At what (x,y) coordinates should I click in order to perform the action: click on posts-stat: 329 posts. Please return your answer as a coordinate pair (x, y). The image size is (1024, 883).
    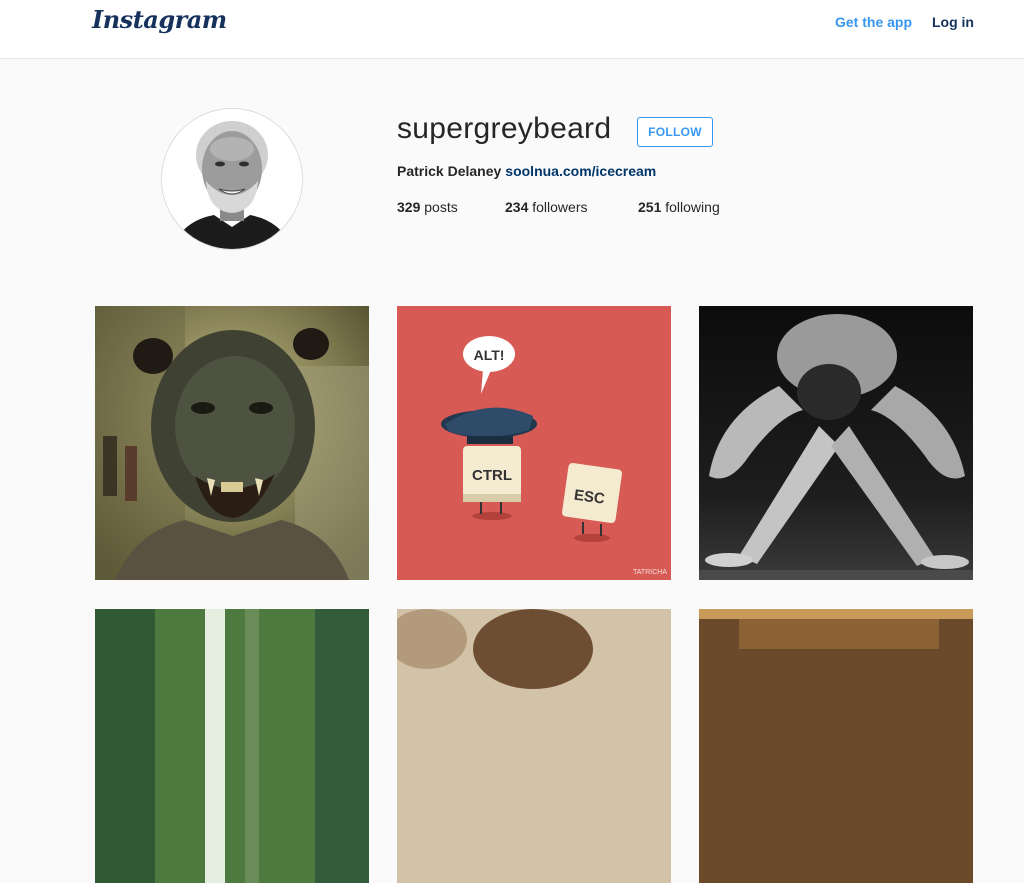
    Looking at the image, I should click on (427, 207).